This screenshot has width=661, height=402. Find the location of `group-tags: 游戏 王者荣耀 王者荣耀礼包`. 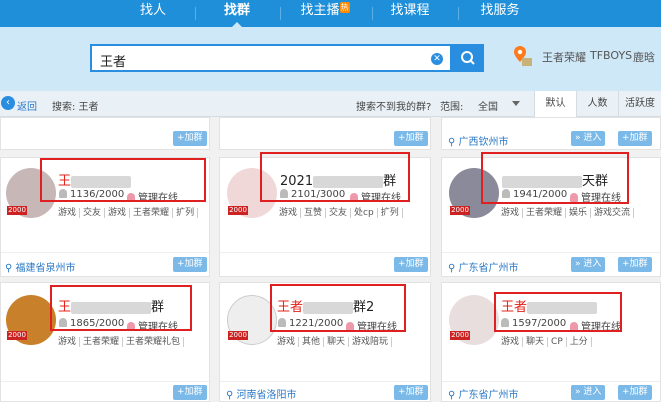

group-tags: 游戏 王者荣耀 王者荣耀礼包 is located at coordinates (121, 340).